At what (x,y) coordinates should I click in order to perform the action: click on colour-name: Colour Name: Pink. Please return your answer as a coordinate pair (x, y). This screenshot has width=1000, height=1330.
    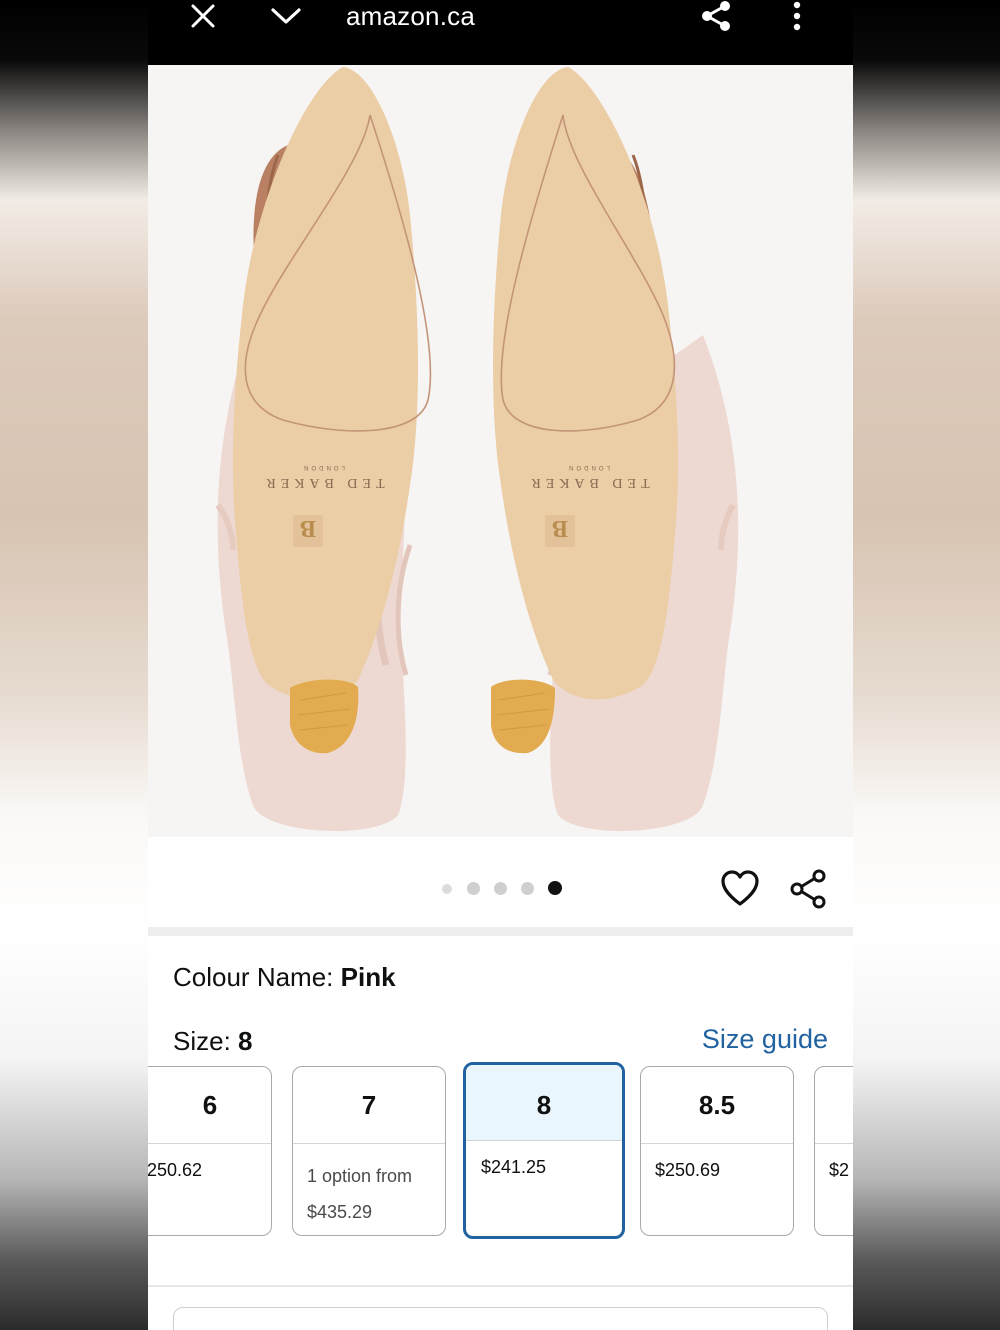
    Looking at the image, I should click on (284, 977).